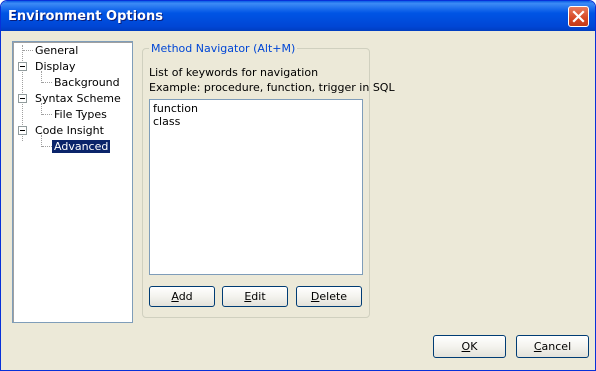 This screenshot has width=596, height=371. I want to click on tree-item-label: File Types, so click(80, 114).